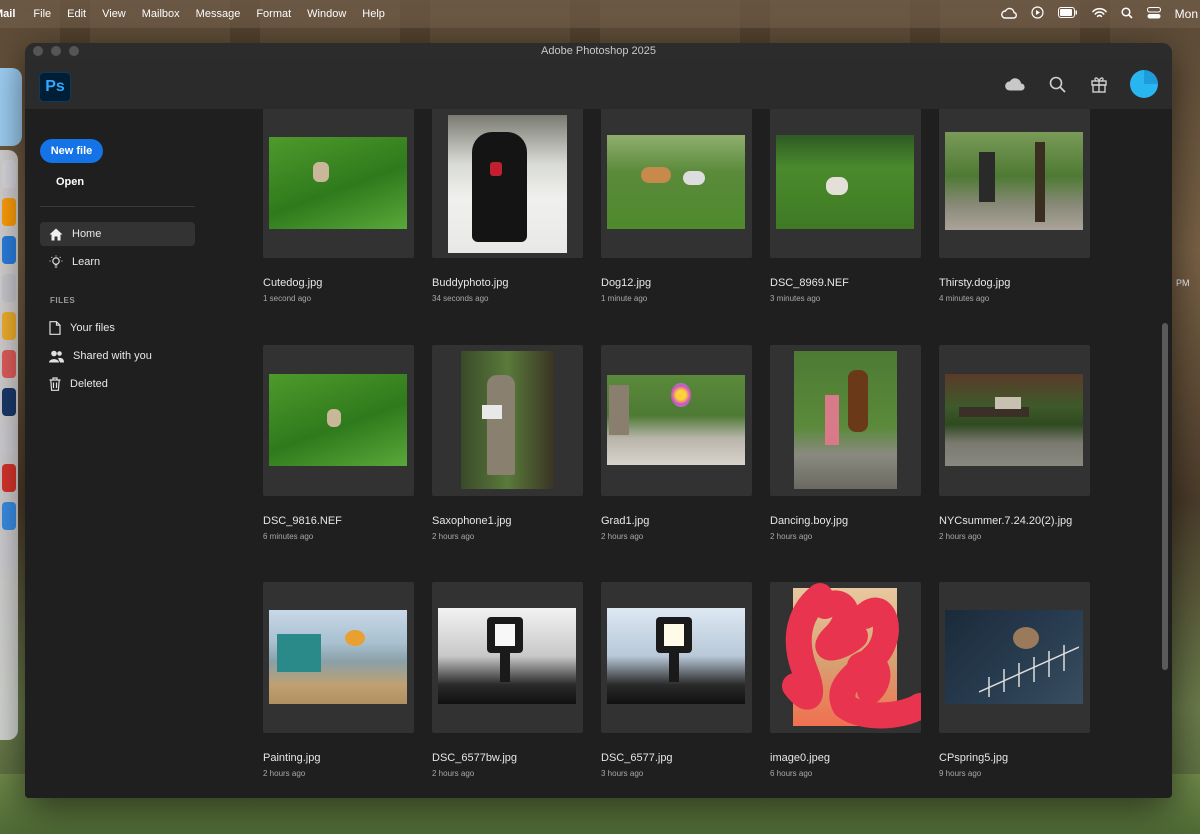  Describe the element at coordinates (161, 14) in the screenshot. I see `menu-mailbox: Mailbox` at that location.